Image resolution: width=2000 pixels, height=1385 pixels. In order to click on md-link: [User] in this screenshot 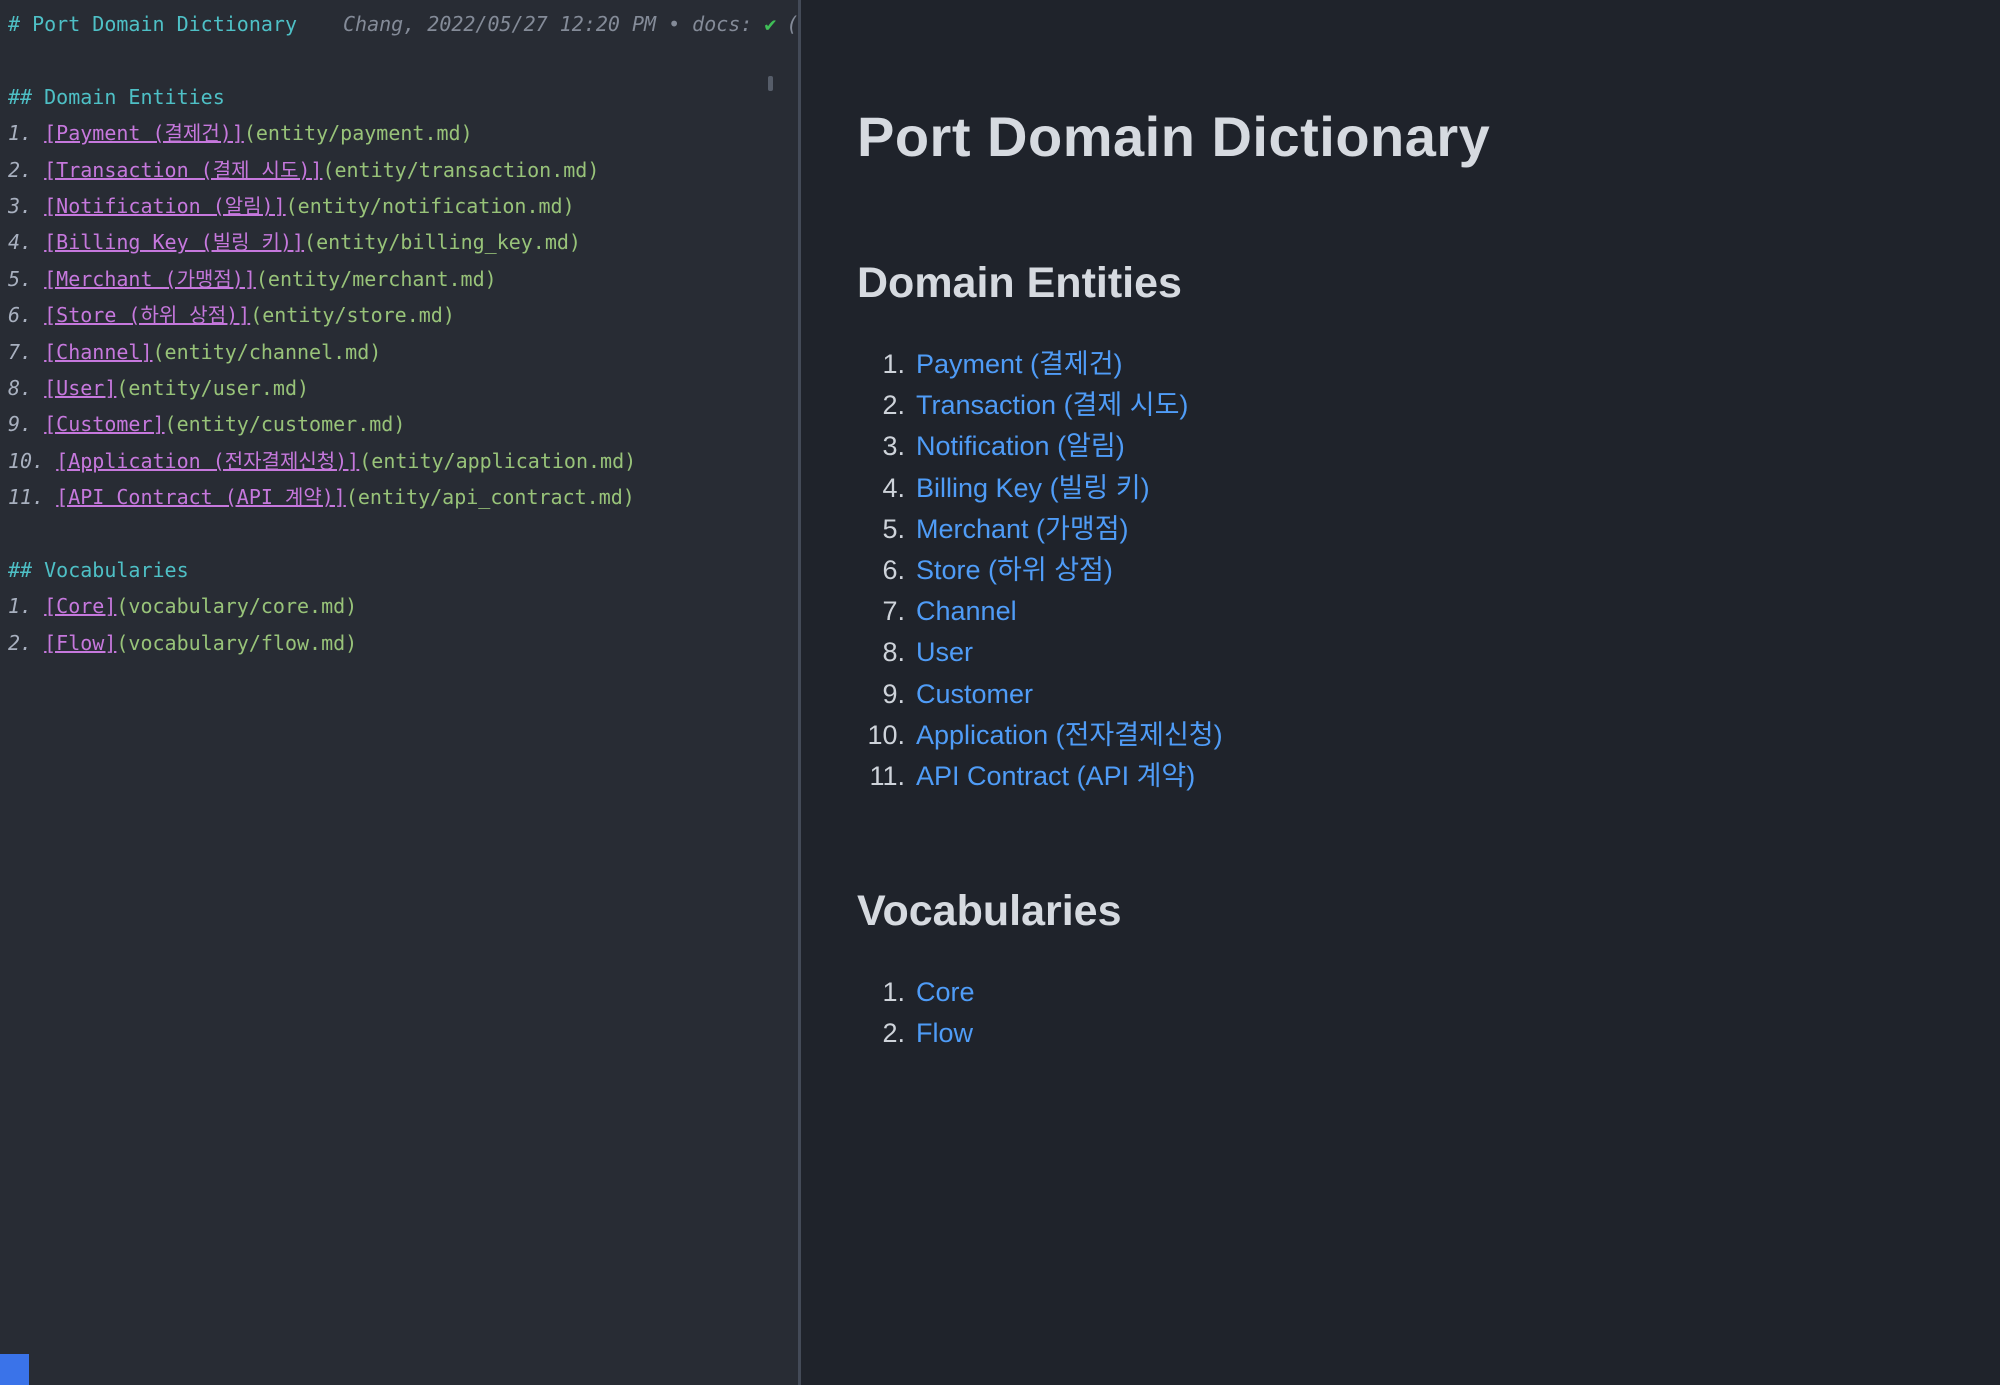, I will do `click(80, 388)`.